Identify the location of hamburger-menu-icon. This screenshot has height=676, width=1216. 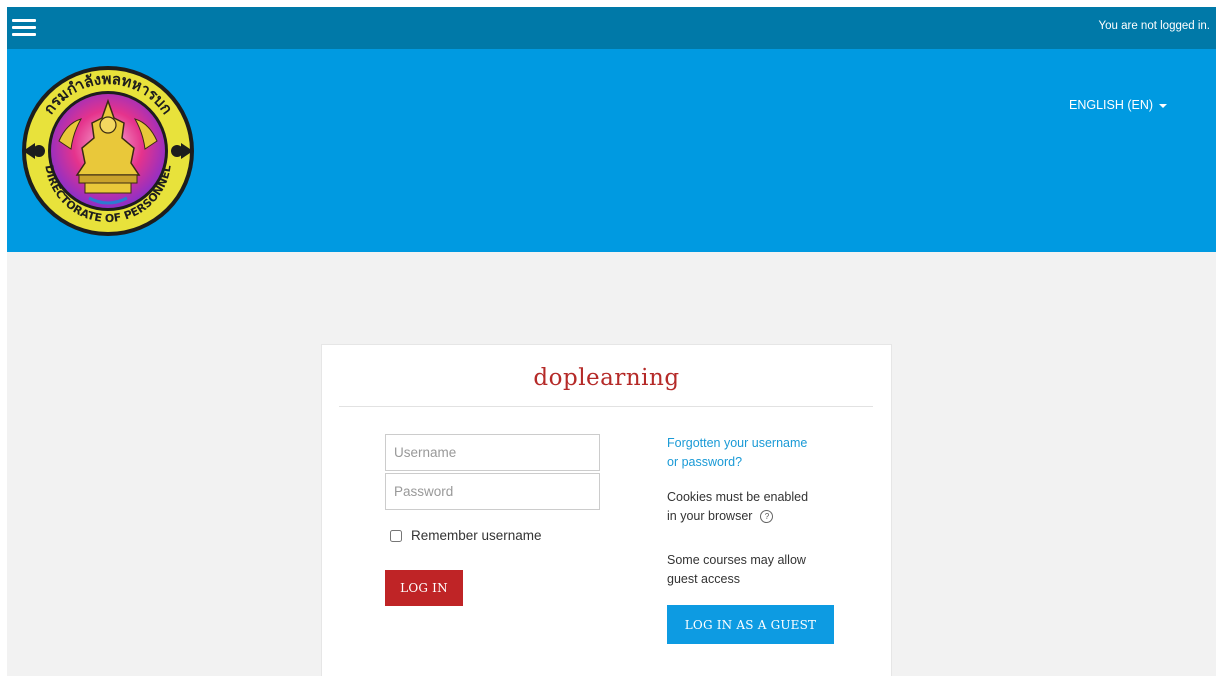
(24, 28).